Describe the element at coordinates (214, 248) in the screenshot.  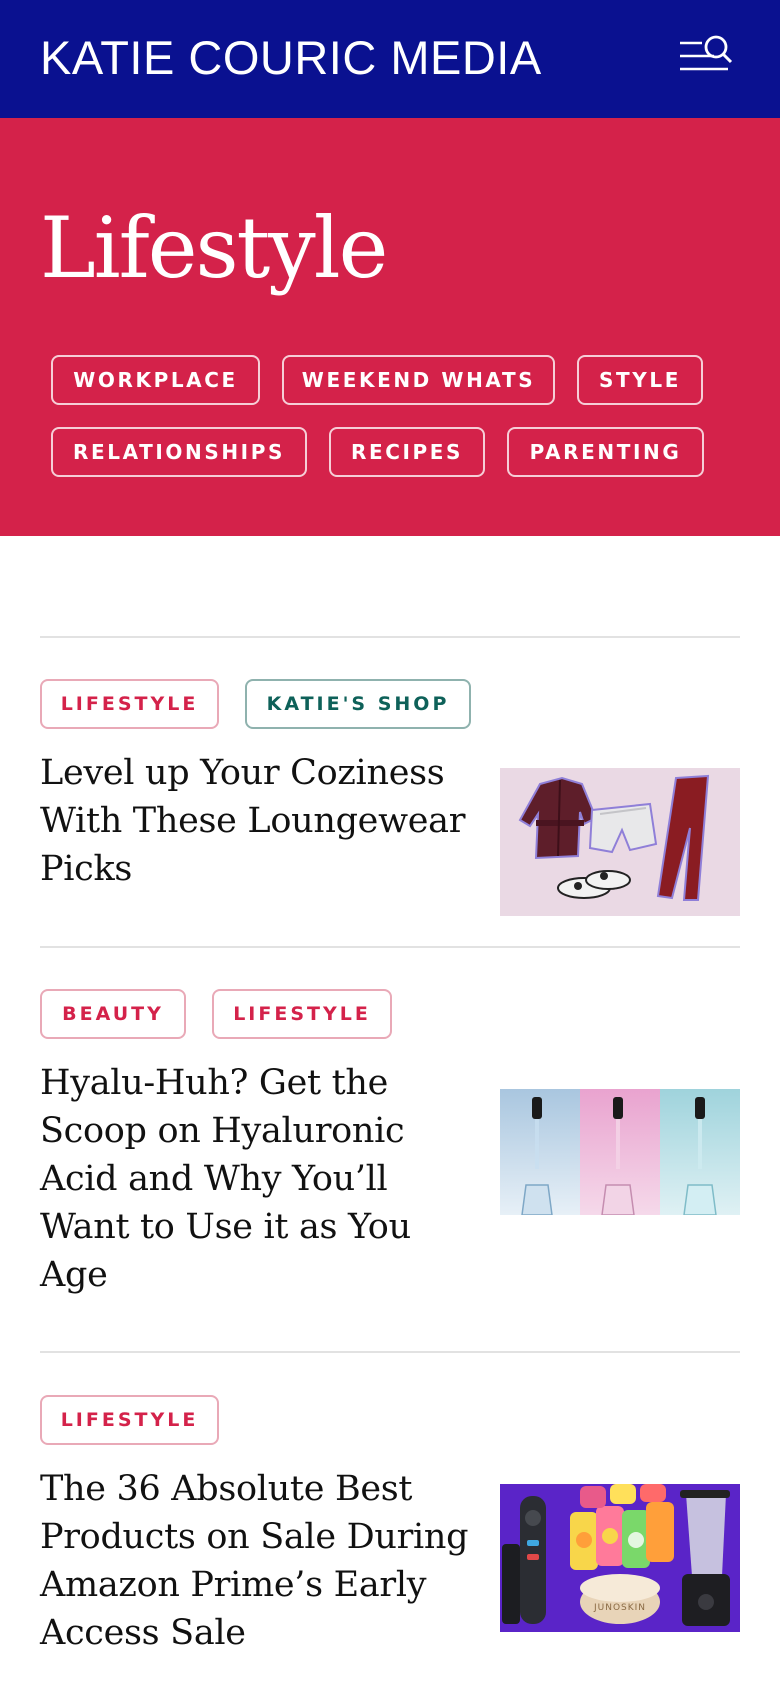
I see `page-title: Lifestyle` at that location.